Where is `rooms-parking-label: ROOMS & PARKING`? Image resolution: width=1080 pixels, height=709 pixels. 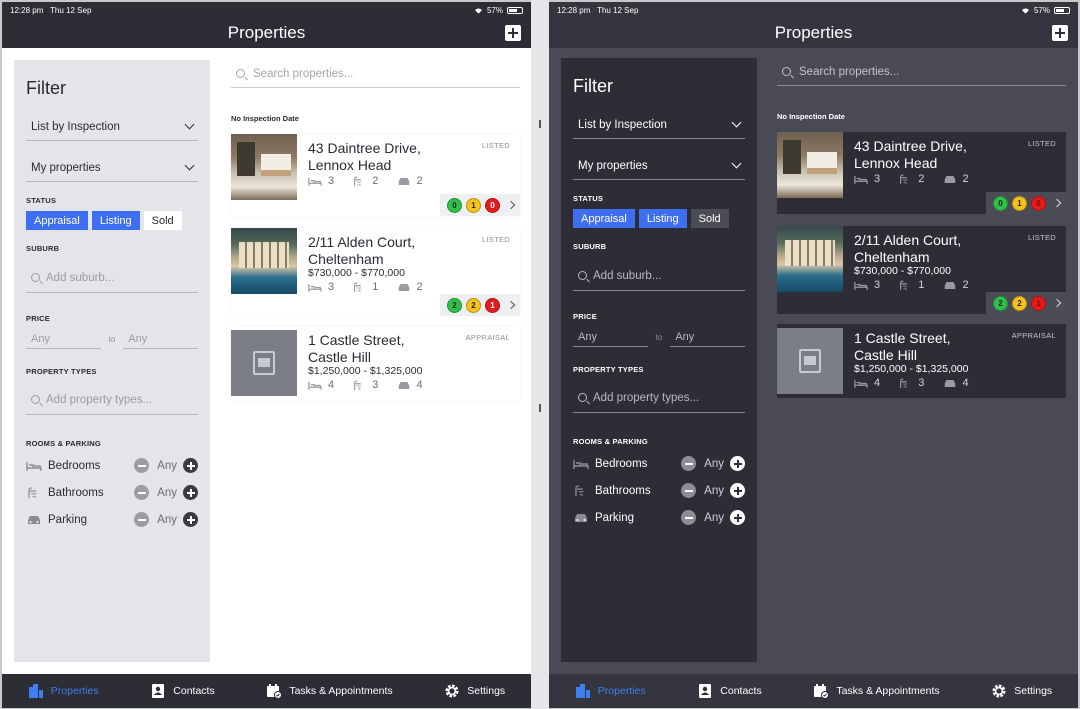
rooms-parking-label: ROOMS & PARKING is located at coordinates (610, 441).